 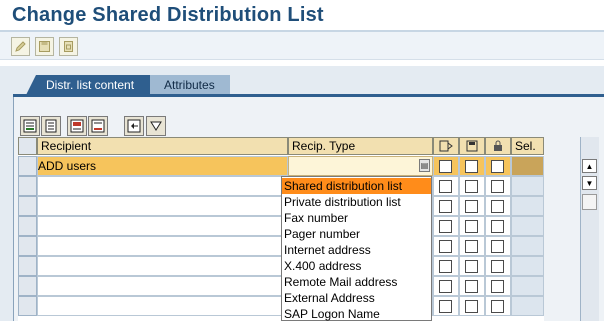 I want to click on disk-icon, so click(x=44, y=46).